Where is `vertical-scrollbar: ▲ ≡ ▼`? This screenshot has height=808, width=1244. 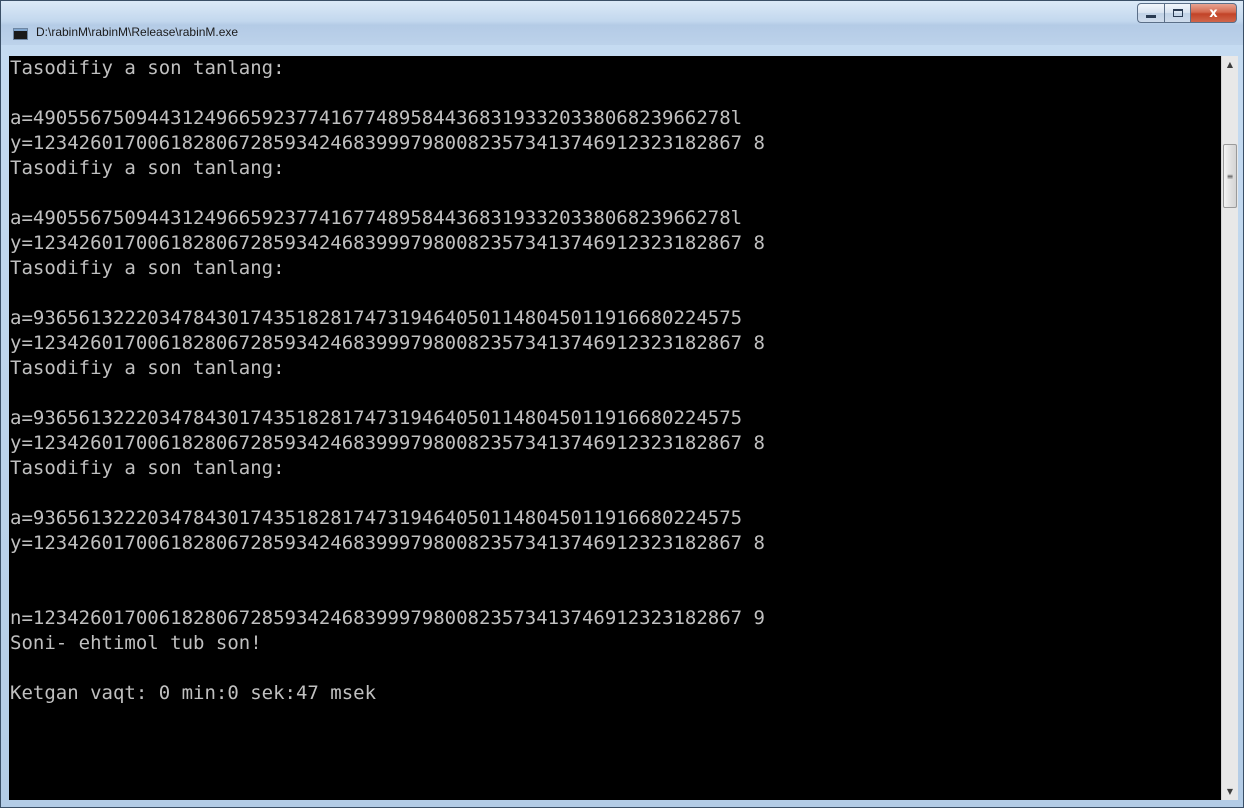
vertical-scrollbar: ▲ ≡ ▼ is located at coordinates (1229, 428).